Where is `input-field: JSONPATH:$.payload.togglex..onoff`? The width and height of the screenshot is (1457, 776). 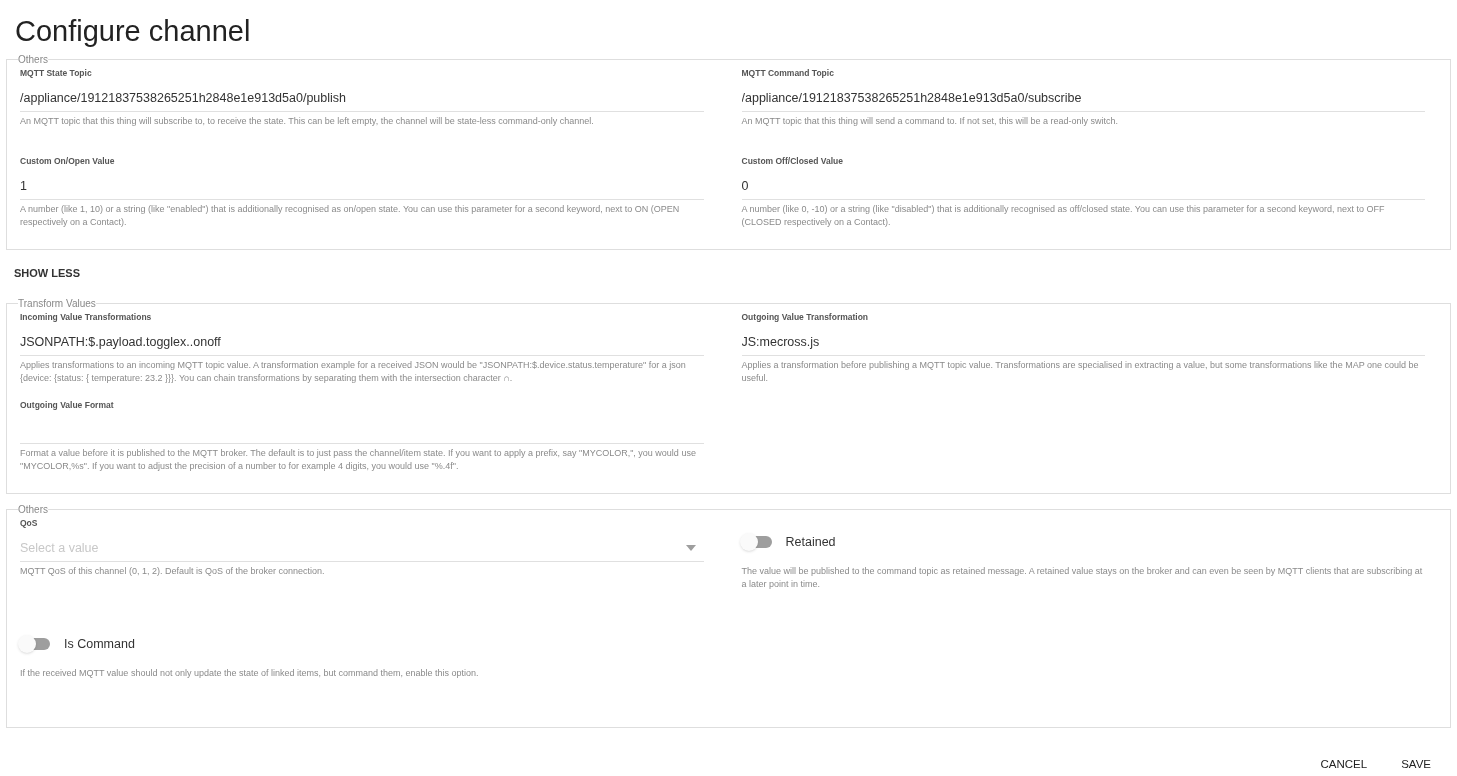
input-field: JSONPATH:$.payload.togglex..onoff is located at coordinates (362, 344).